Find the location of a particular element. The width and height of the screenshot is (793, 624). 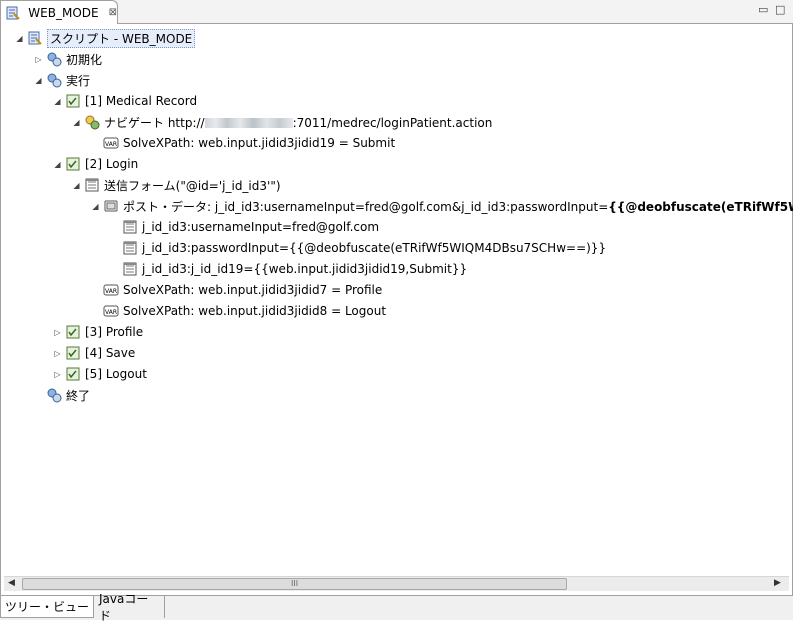

navigate-icon is located at coordinates (92, 122).